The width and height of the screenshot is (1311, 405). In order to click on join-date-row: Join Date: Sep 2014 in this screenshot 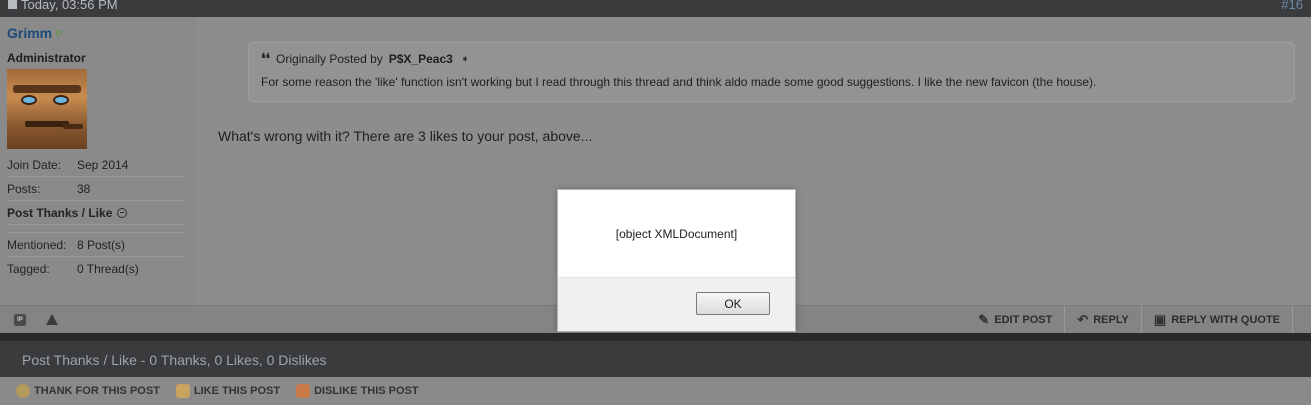, I will do `click(96, 165)`.